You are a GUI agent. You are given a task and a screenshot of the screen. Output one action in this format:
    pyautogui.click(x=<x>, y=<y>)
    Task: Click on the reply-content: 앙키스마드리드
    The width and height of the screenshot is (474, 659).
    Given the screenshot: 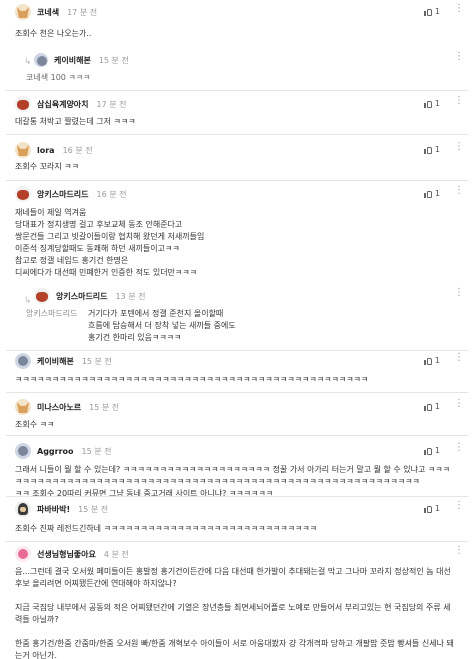 What is the action you would take?
    pyautogui.click(x=54, y=314)
    